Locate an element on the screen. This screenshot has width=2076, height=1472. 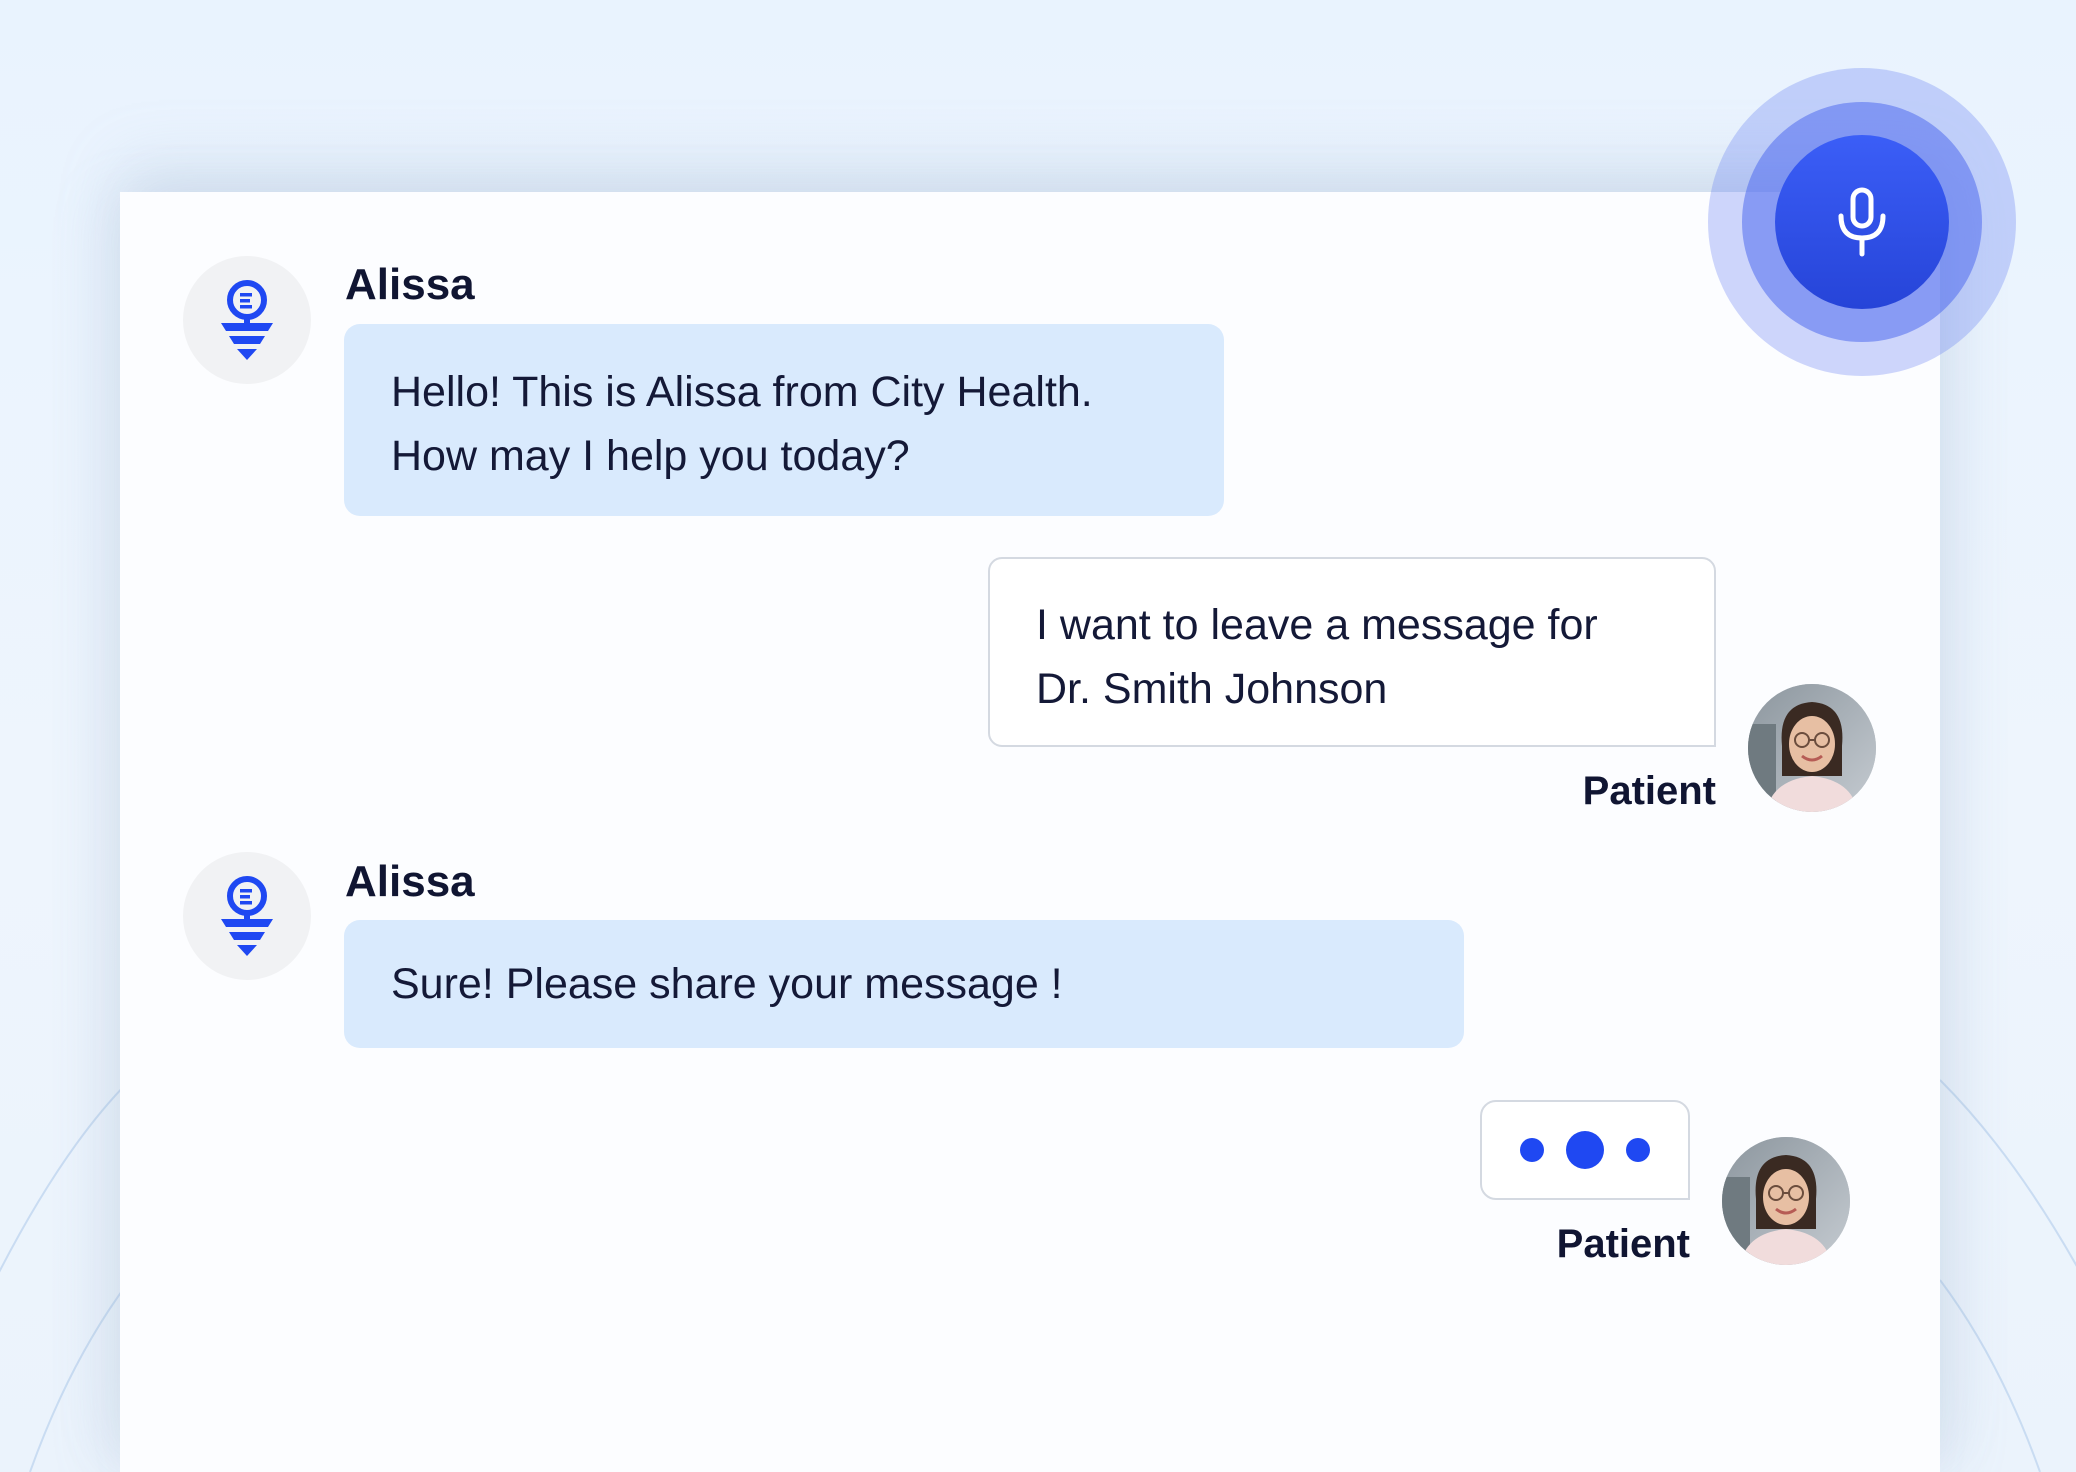
typing-indicator is located at coordinates (1585, 1150).